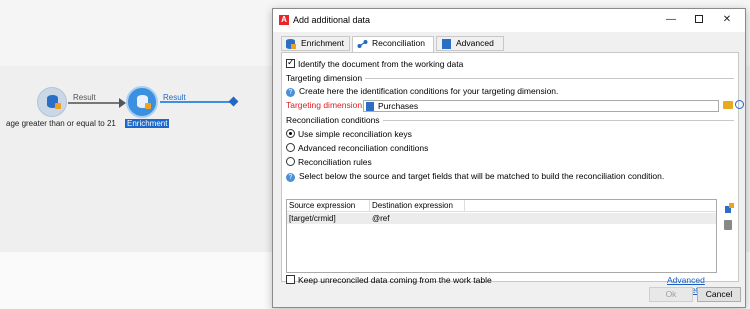  Describe the element at coordinates (501, 206) in the screenshot. I see `grid-header: Source expression Destination expression` at that location.